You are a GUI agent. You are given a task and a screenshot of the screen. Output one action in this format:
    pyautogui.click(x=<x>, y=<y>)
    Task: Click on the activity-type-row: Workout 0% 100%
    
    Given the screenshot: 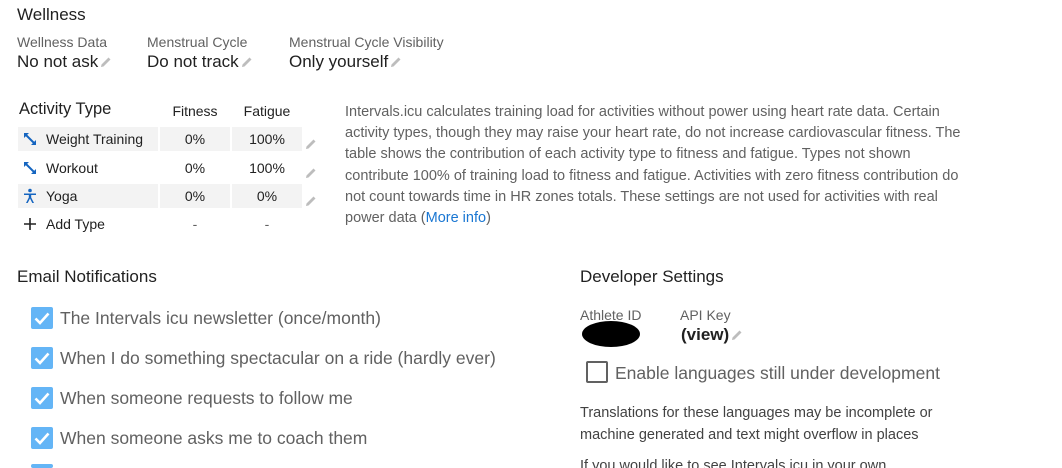 What is the action you would take?
    pyautogui.click(x=168, y=168)
    